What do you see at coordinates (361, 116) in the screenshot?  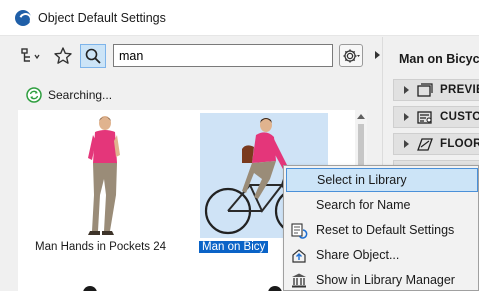 I see `scroll-up-arrow-icon` at bounding box center [361, 116].